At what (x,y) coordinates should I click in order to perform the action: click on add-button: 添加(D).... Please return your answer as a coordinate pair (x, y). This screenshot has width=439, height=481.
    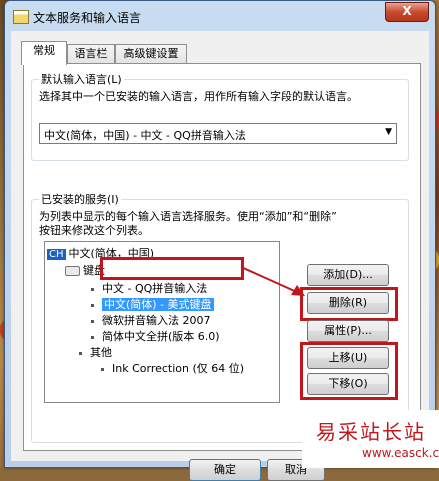
    Looking at the image, I should click on (348, 275).